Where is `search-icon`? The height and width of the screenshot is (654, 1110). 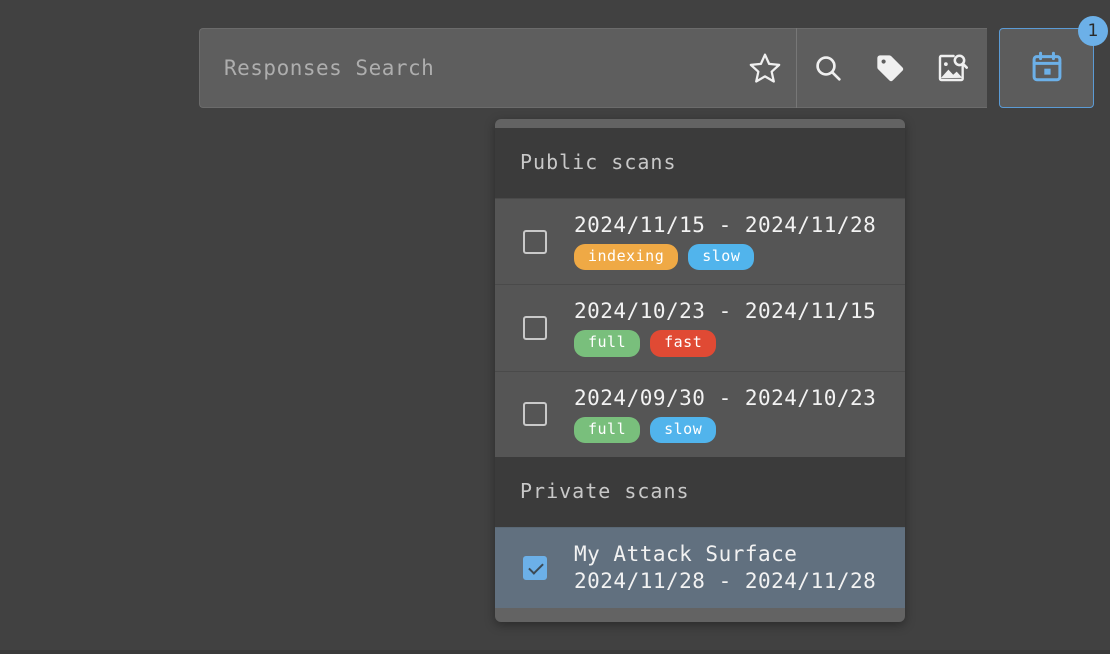 search-icon is located at coordinates (828, 68).